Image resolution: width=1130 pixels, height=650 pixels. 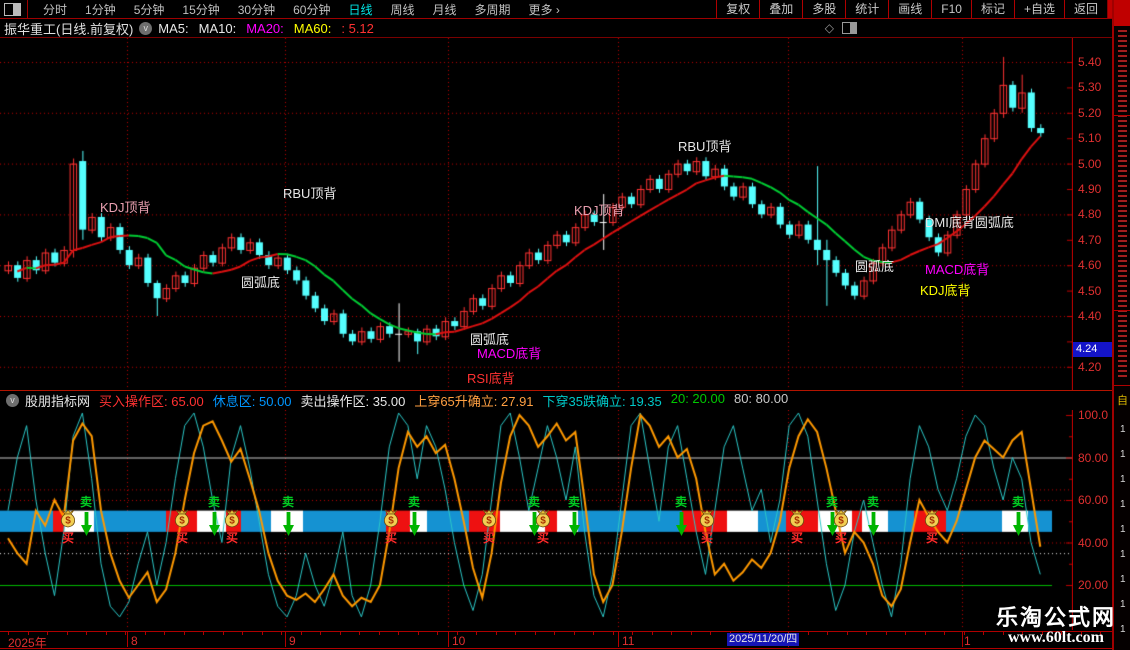 What do you see at coordinates (829, 28) in the screenshot?
I see `diamond-icon: ◇` at bounding box center [829, 28].